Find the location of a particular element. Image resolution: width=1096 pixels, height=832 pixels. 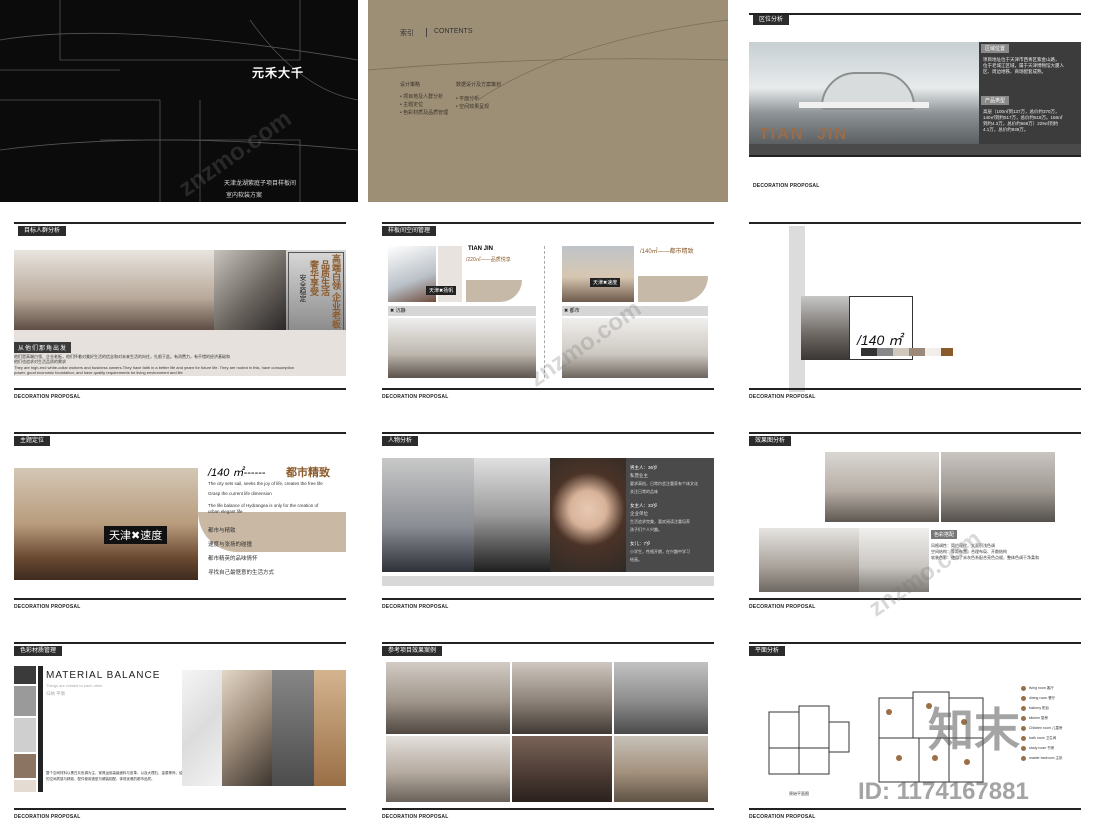

contents-index: 索引 is located at coordinates (407, 33).